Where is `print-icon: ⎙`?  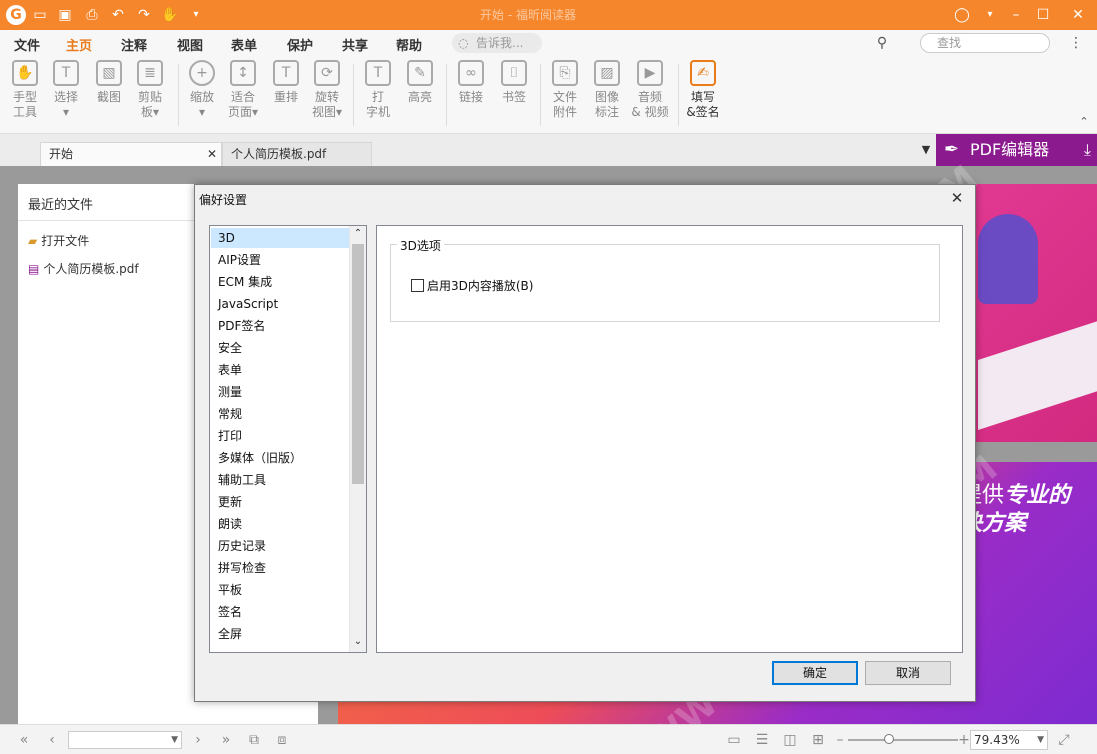
print-icon: ⎙ is located at coordinates (92, 15).